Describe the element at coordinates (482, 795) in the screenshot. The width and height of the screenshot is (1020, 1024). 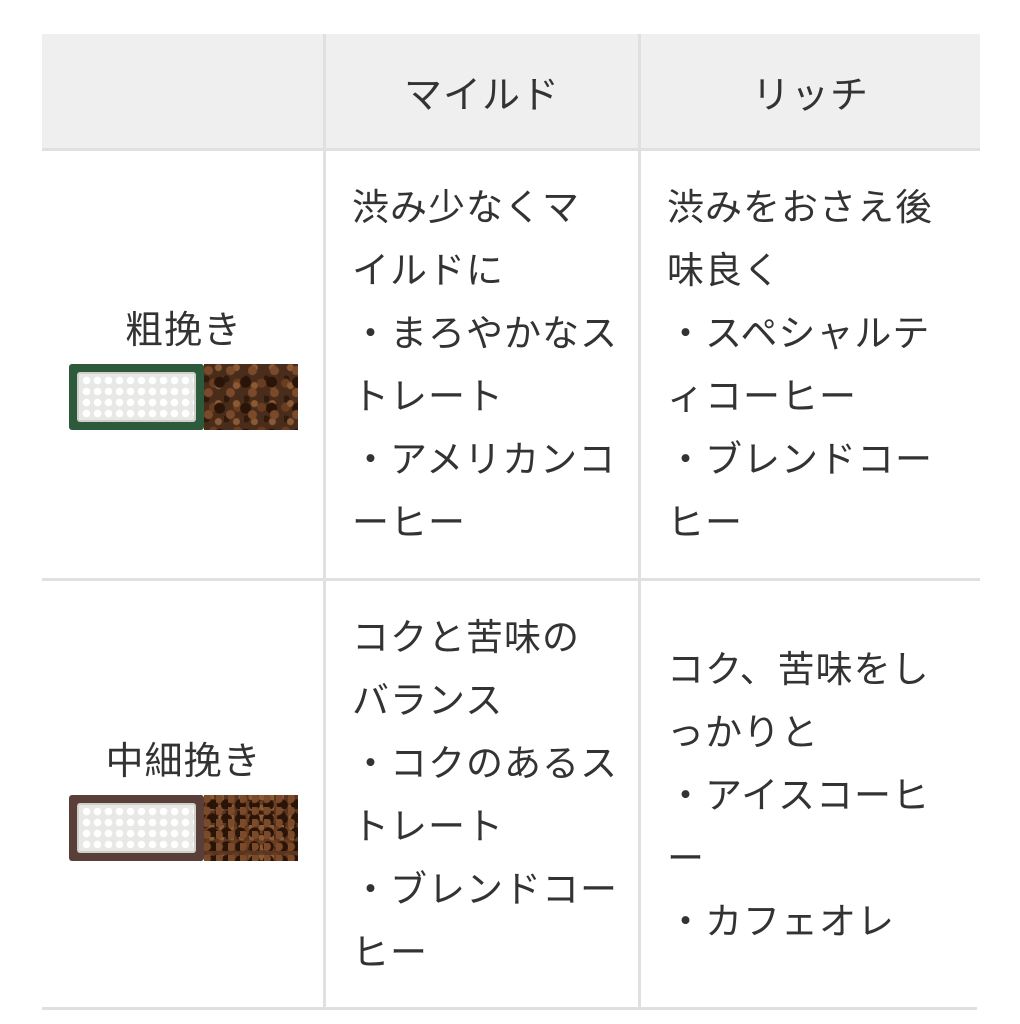
I see `cell-medium-fine-mild: コクと苦味の バランス ・コクのあるス トレート ・ブレンドコー ヒー` at that location.